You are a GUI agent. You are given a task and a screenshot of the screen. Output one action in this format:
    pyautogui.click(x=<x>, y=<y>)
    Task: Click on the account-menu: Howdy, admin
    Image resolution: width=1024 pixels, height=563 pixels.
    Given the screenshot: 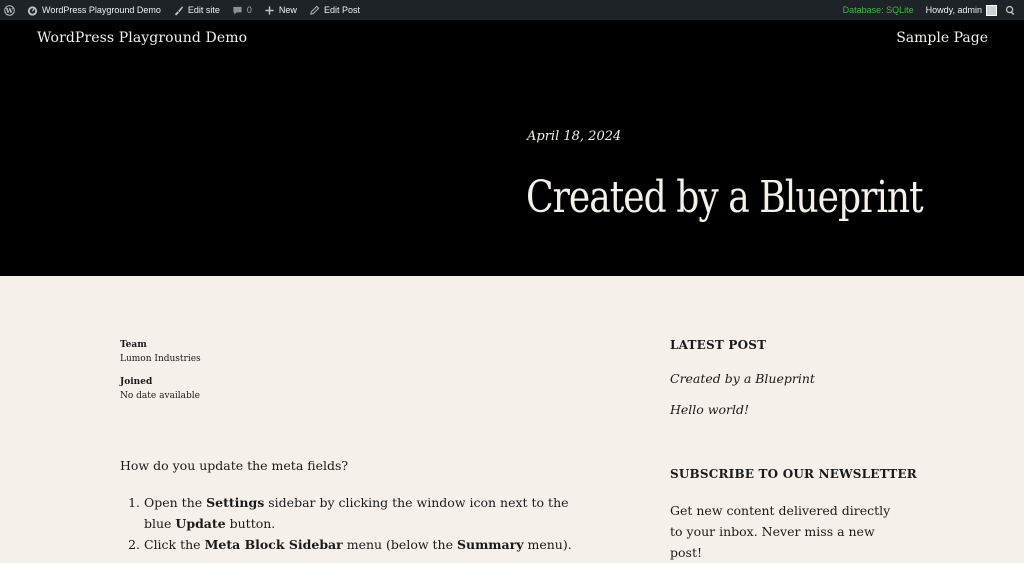 What is the action you would take?
    pyautogui.click(x=961, y=10)
    